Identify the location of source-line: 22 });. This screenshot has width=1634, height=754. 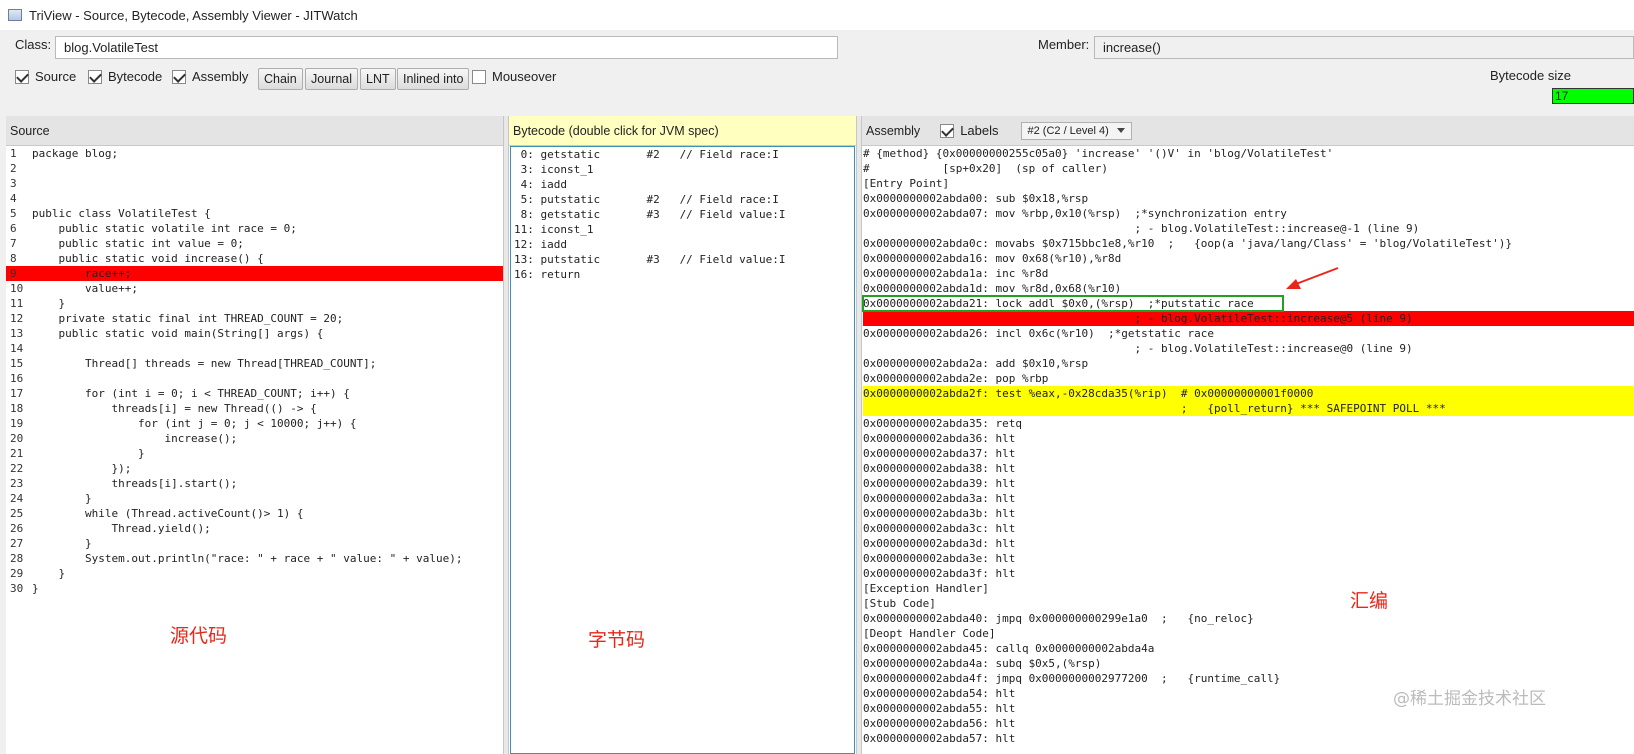
(254, 468).